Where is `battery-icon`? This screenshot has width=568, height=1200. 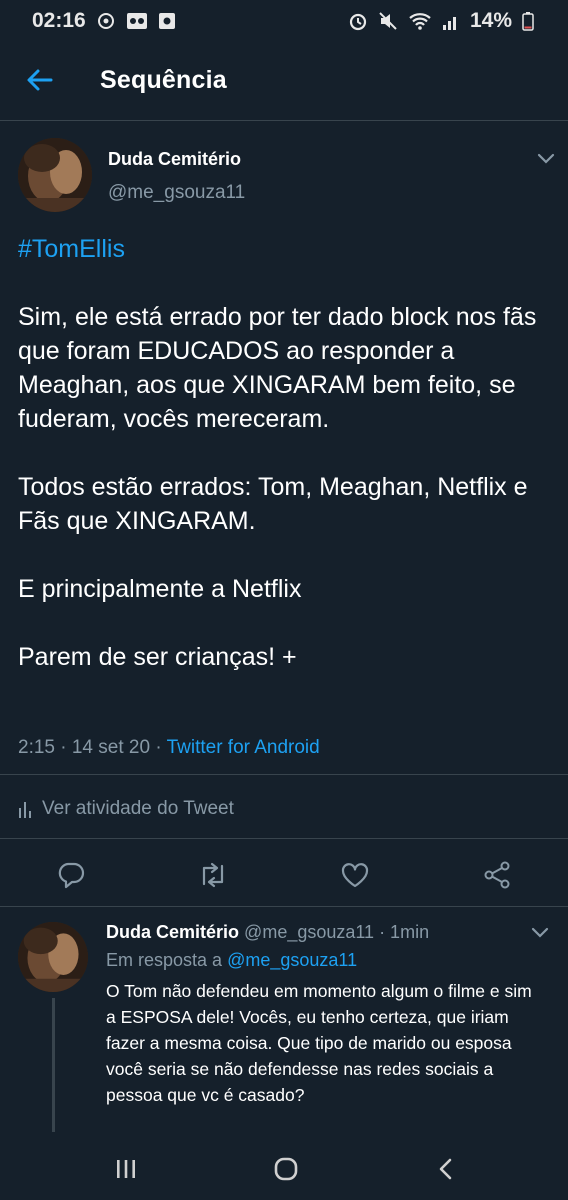
battery-icon is located at coordinates (528, 21).